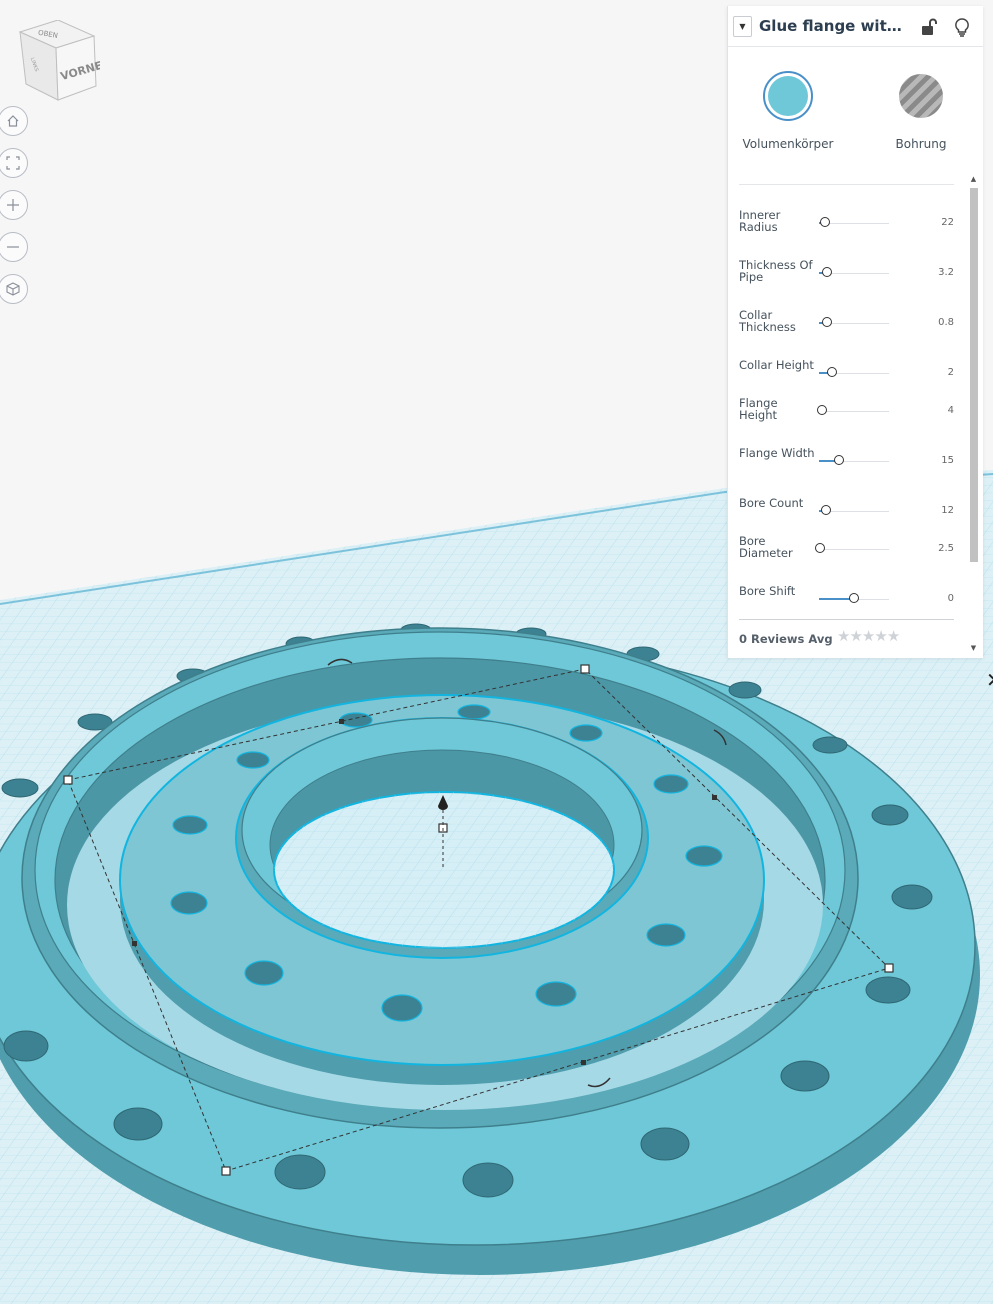 This screenshot has width=993, height=1304. Describe the element at coordinates (939, 410) in the screenshot. I see `param-value: 4` at that location.